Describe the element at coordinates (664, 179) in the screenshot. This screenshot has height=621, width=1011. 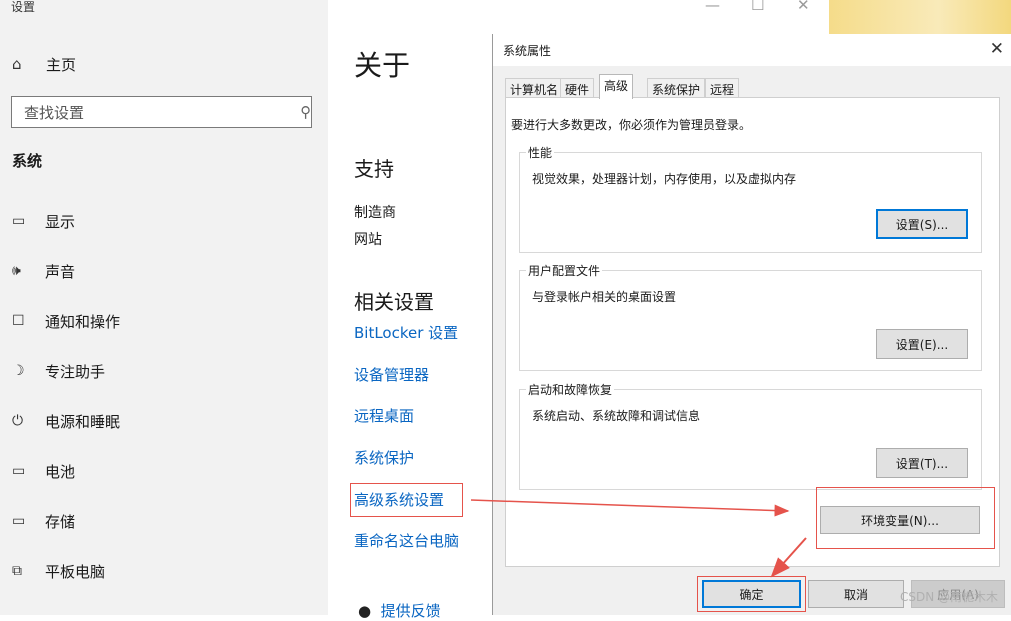
I see `group-description: 视觉效果，处理器计划，内存使用，以及虚拟内存` at that location.